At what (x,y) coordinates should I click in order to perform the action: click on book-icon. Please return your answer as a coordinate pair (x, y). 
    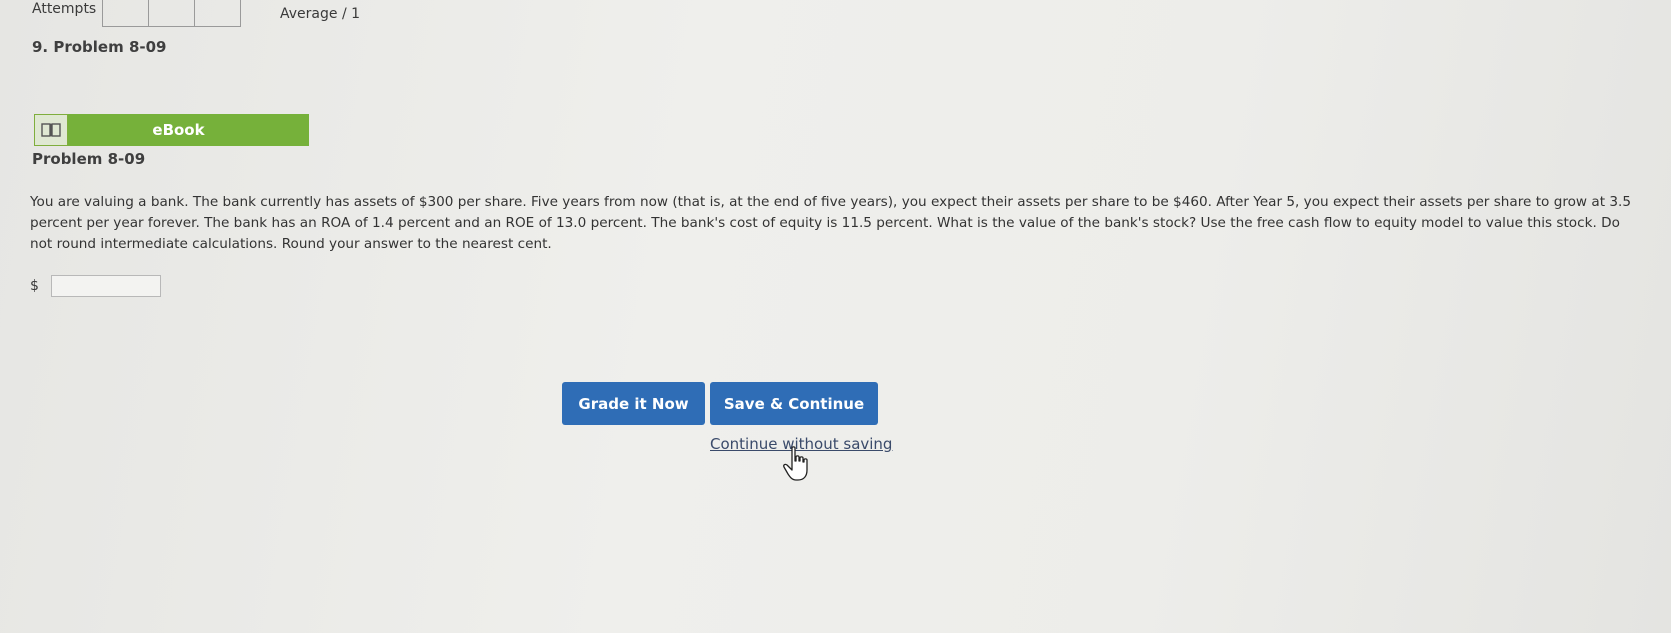
    Looking at the image, I should click on (51, 130).